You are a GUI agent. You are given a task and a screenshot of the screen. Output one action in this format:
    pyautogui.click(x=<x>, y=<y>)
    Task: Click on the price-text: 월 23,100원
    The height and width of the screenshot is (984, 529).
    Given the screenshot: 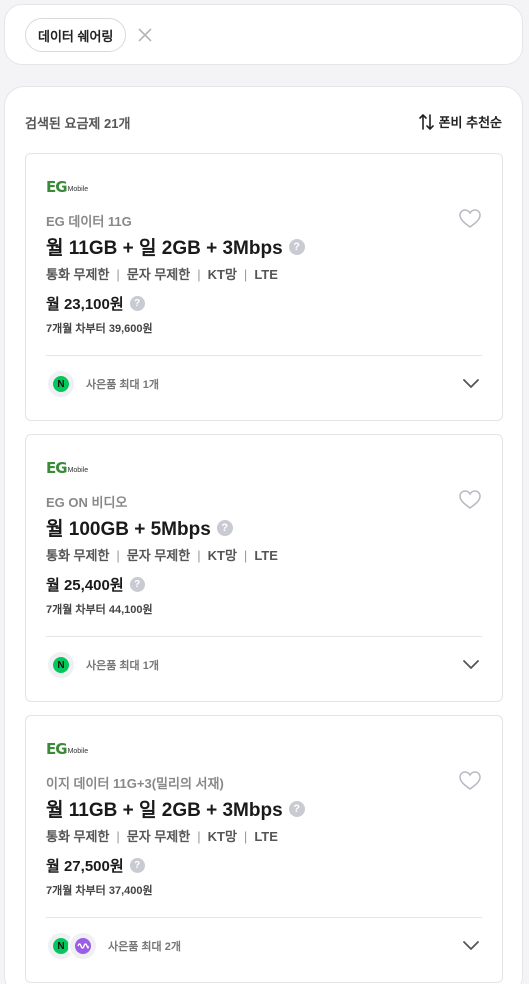 What is the action you would take?
    pyautogui.click(x=85, y=304)
    